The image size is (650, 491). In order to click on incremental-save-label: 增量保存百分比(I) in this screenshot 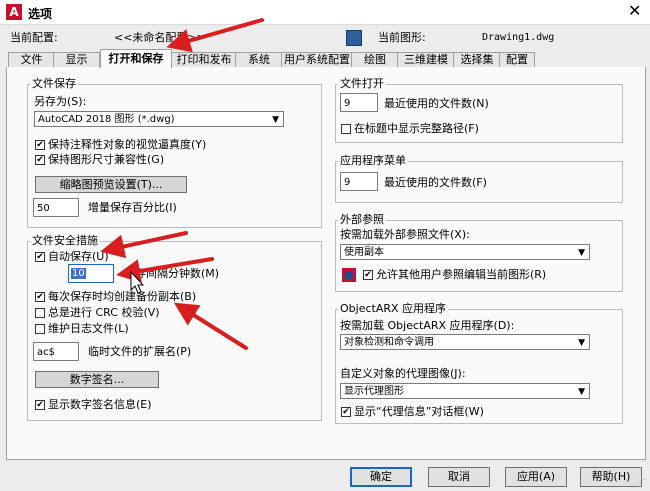, I will do `click(132, 207)`.